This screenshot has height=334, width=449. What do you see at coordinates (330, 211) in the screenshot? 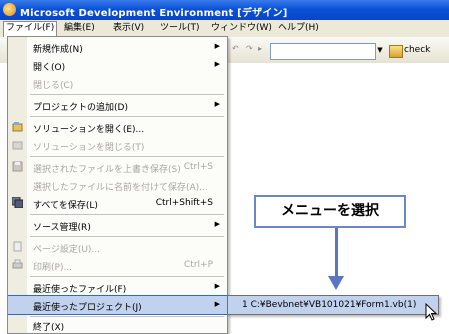
I see `callout-box: メニューを選択` at bounding box center [330, 211].